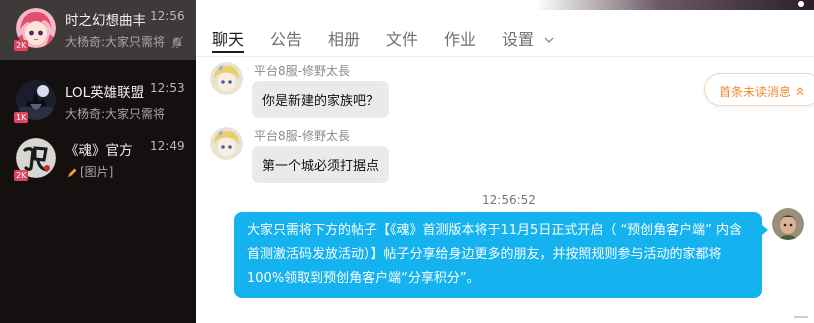 This screenshot has height=323, width=814. I want to click on group-tabs: 聊天 公告 相册 文件 作业 设置, so click(505, 39).